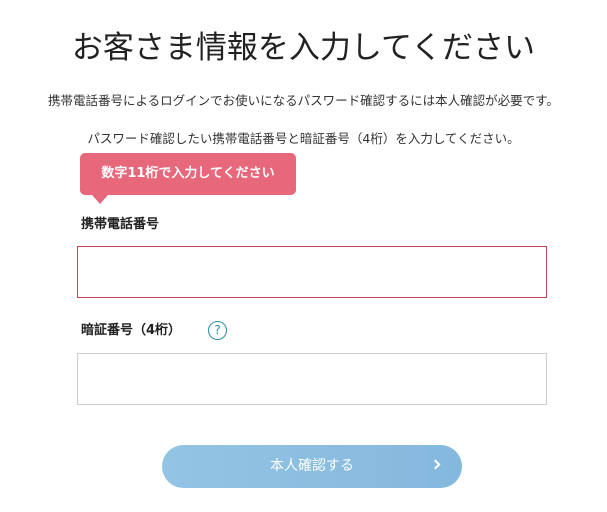 This screenshot has width=607, height=512. Describe the element at coordinates (120, 224) in the screenshot. I see `phone-number-label: 携帯電話番号` at that location.